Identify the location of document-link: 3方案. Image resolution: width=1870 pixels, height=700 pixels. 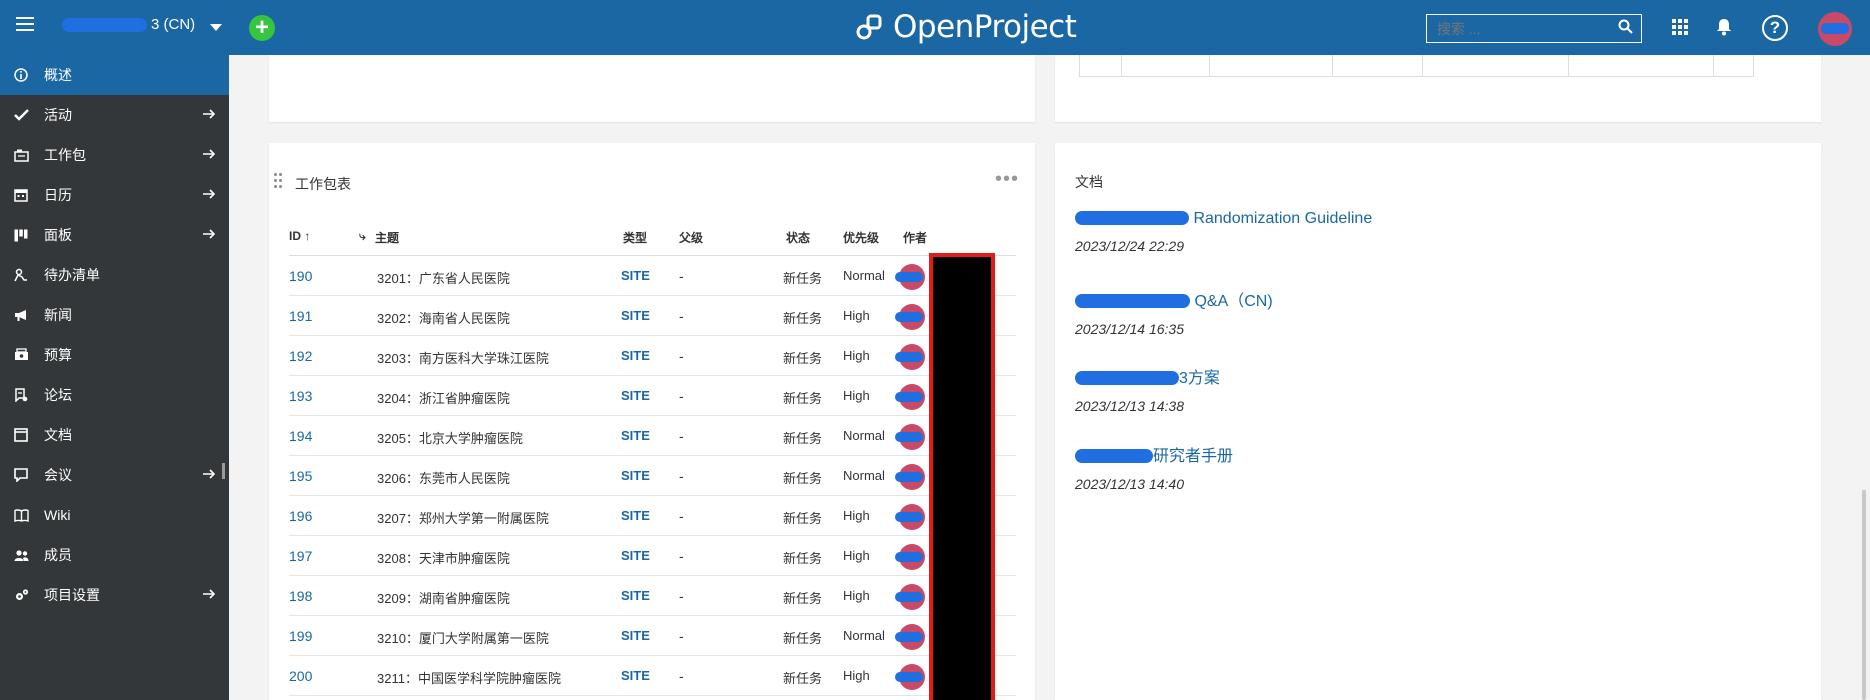
(1147, 376).